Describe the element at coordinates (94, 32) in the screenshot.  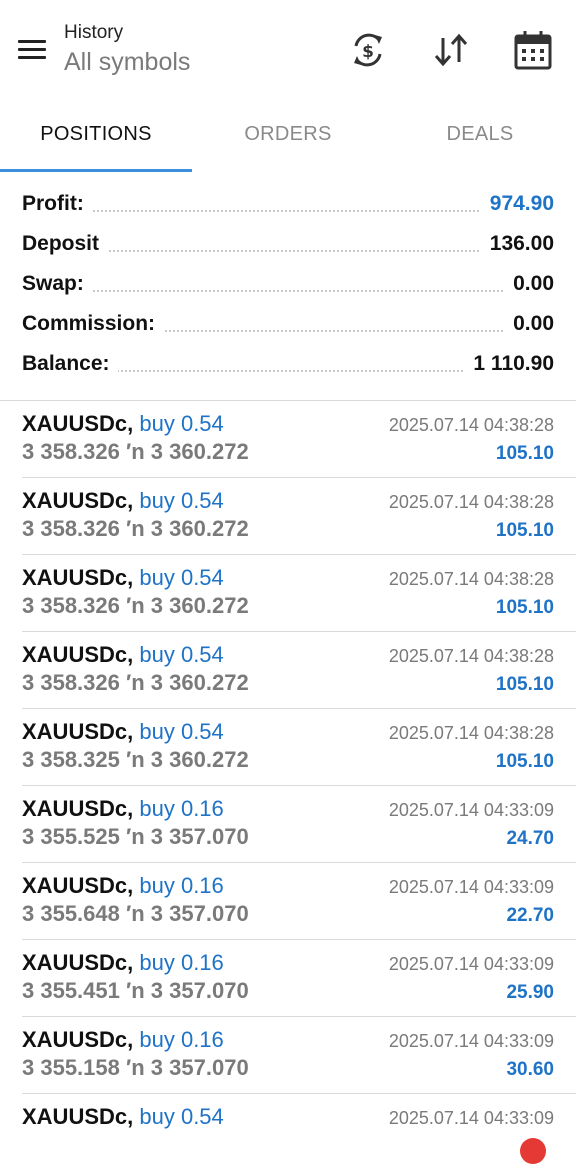
I see `page-title: History` at that location.